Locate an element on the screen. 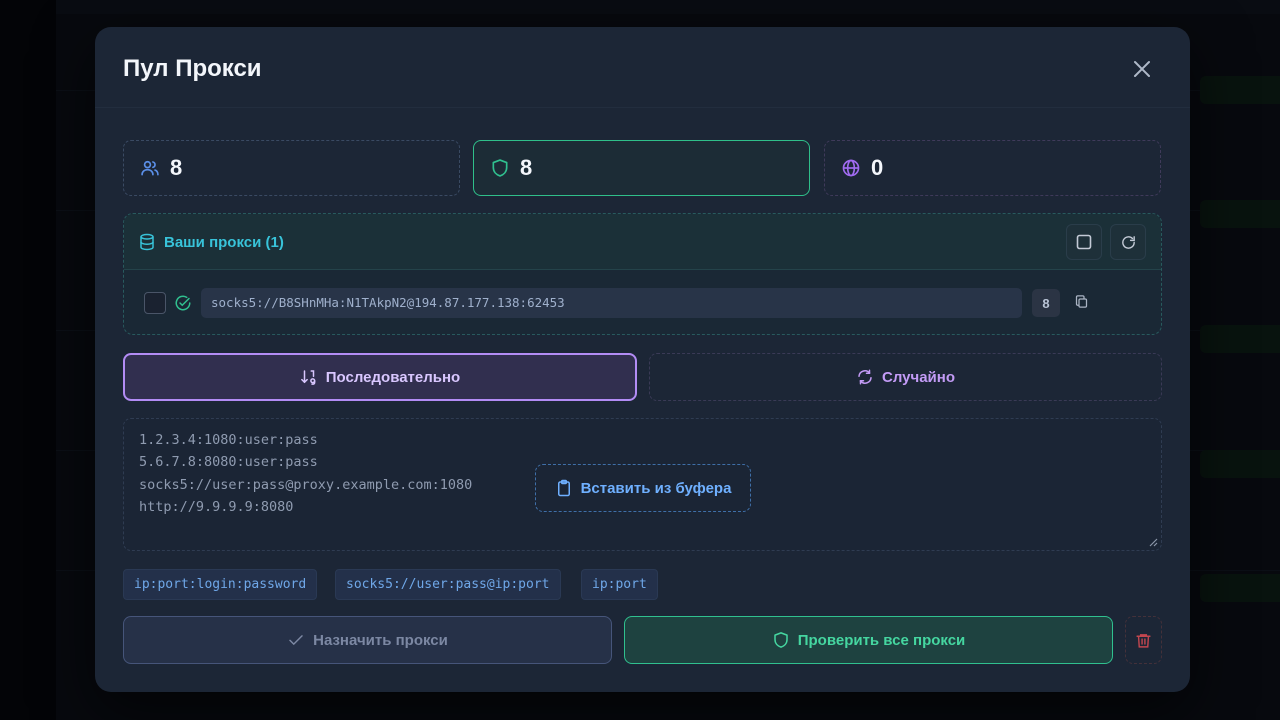  random-mode-button: Случайно is located at coordinates (905, 377).